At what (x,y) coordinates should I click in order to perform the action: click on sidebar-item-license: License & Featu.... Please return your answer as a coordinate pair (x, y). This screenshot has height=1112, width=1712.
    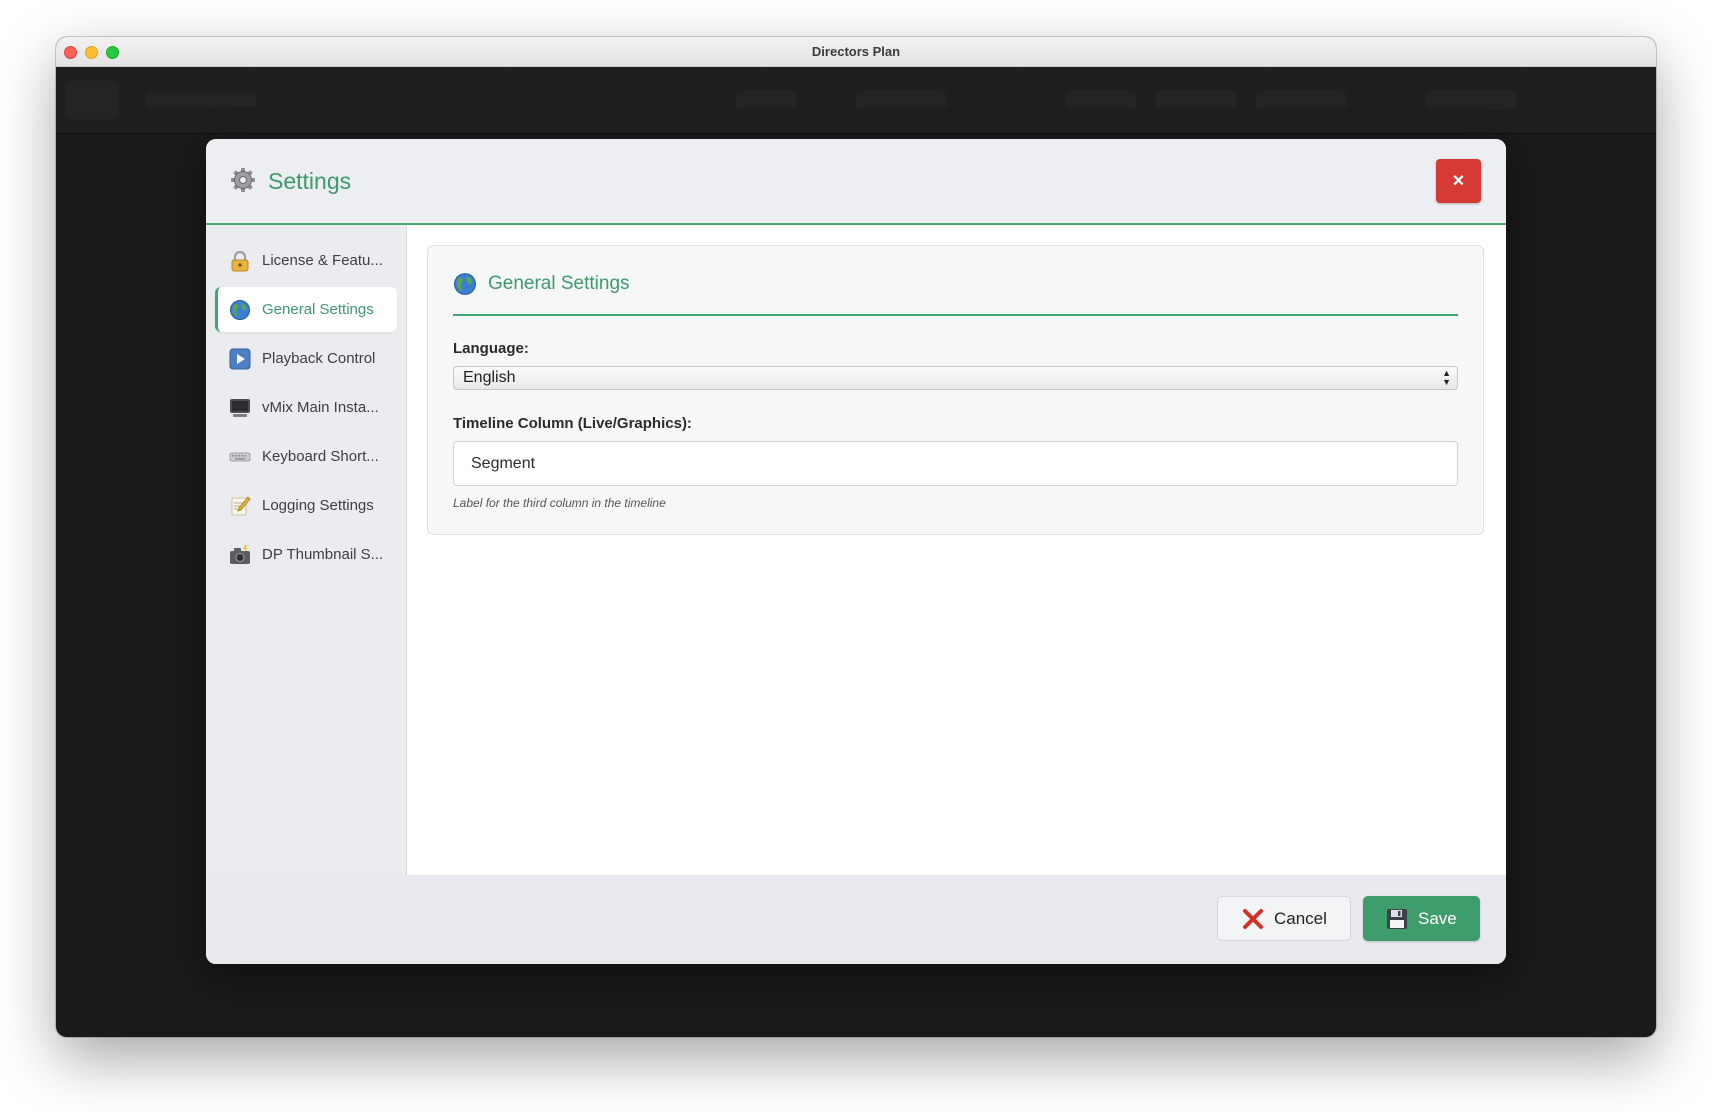
    Looking at the image, I should click on (306, 260).